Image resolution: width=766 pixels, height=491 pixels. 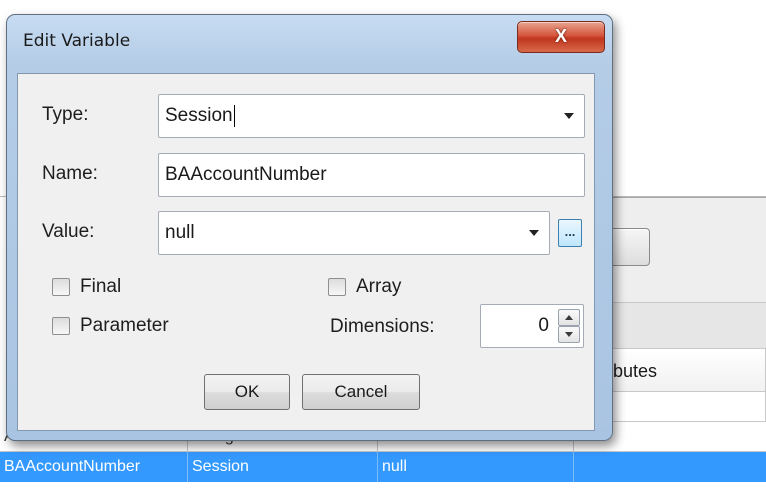 I want to click on table-header-row-spacer, so click(x=681, y=407).